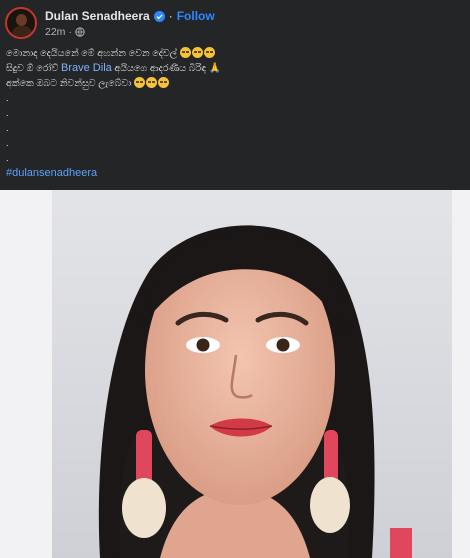 The height and width of the screenshot is (558, 470). I want to click on follow-button: Follow, so click(196, 16).